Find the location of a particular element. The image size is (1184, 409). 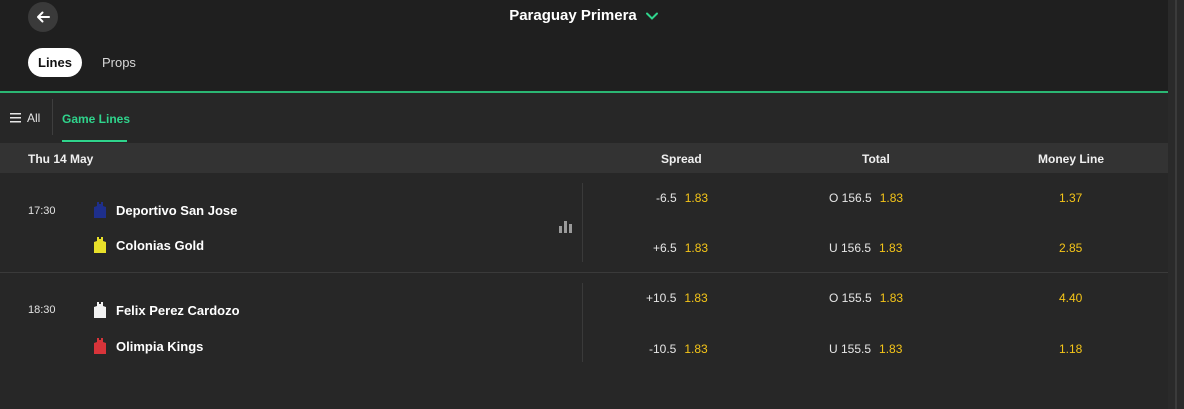

all-filter-label: All is located at coordinates (34, 118).